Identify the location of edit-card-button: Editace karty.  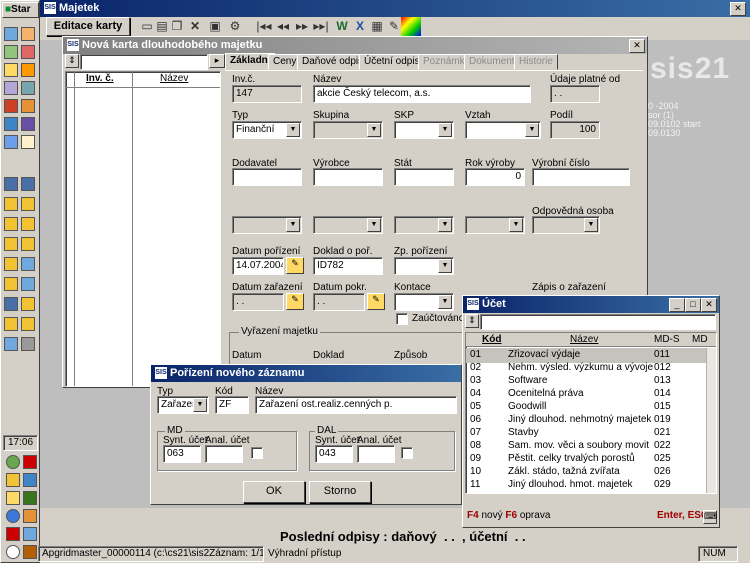
(88, 26).